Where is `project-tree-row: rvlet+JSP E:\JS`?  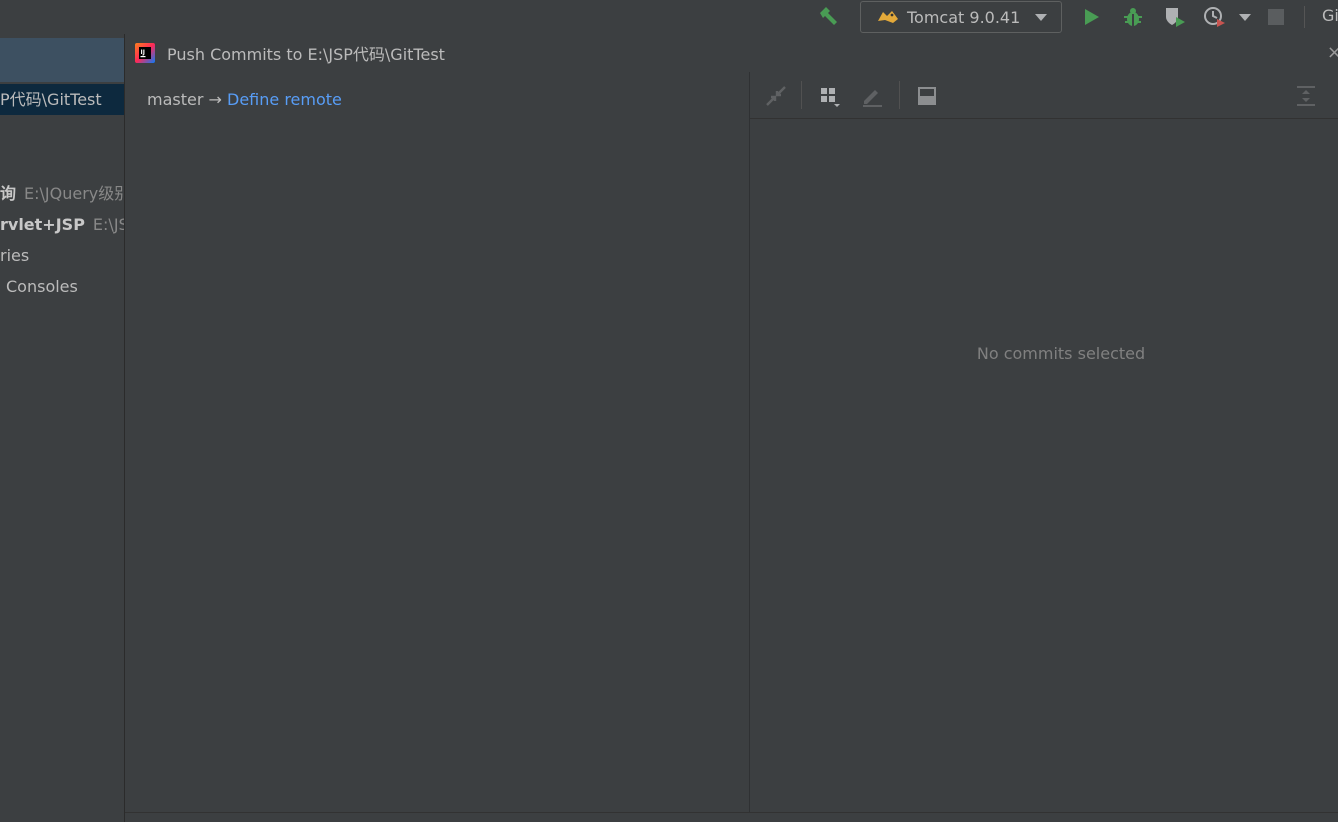
project-tree-row: rvlet+JSP E:\JS is located at coordinates (62, 225).